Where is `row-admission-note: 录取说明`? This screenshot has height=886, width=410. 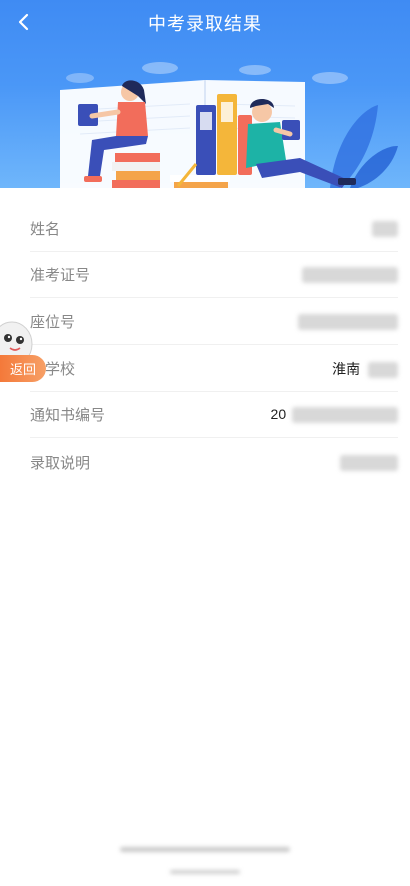 row-admission-note: 录取说明 is located at coordinates (214, 462).